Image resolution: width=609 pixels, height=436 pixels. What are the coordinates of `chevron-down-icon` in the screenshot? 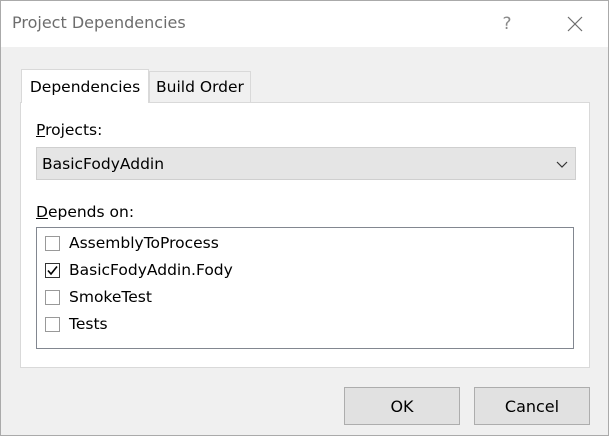 It's located at (562, 164).